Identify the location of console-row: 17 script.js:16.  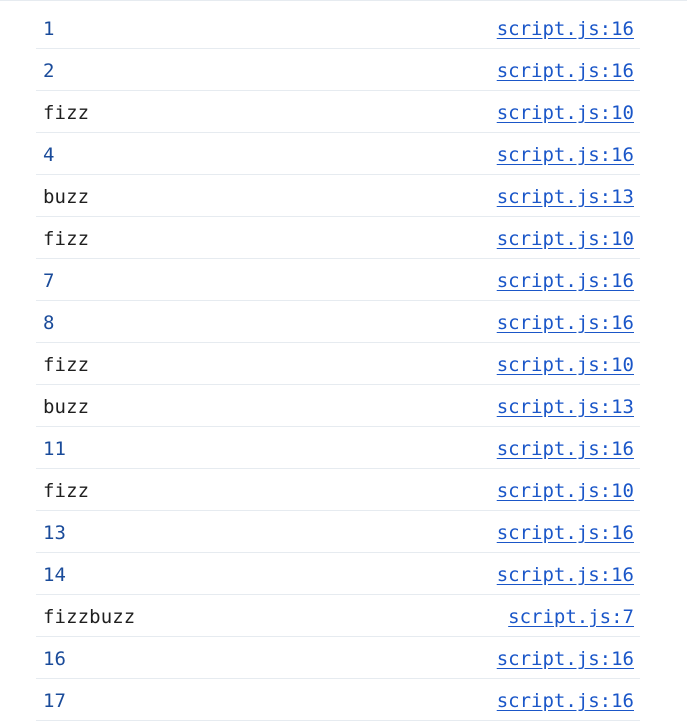
(338, 700).